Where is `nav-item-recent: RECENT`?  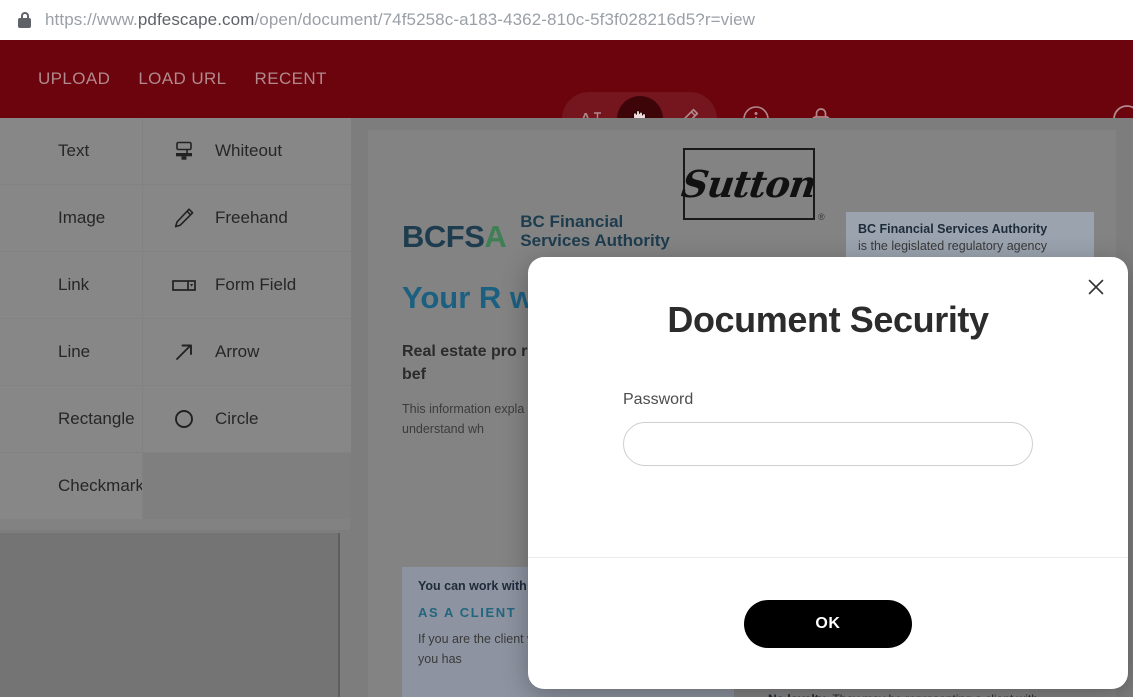
nav-item-recent: RECENT is located at coordinates (291, 79).